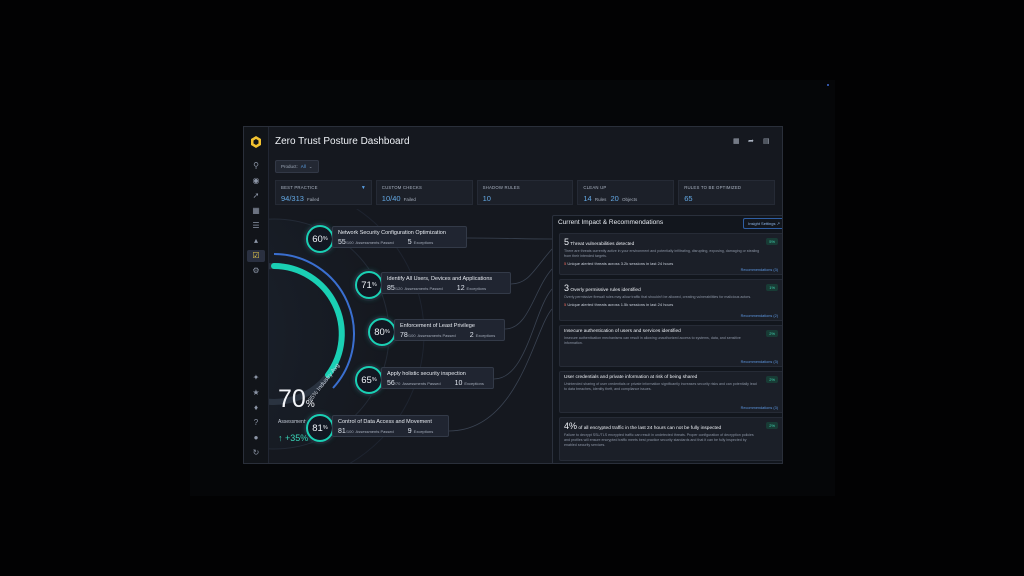 The width and height of the screenshot is (1024, 576). Describe the element at coordinates (595, 187) in the screenshot. I see `stat-label: CLEAN UP` at that location.